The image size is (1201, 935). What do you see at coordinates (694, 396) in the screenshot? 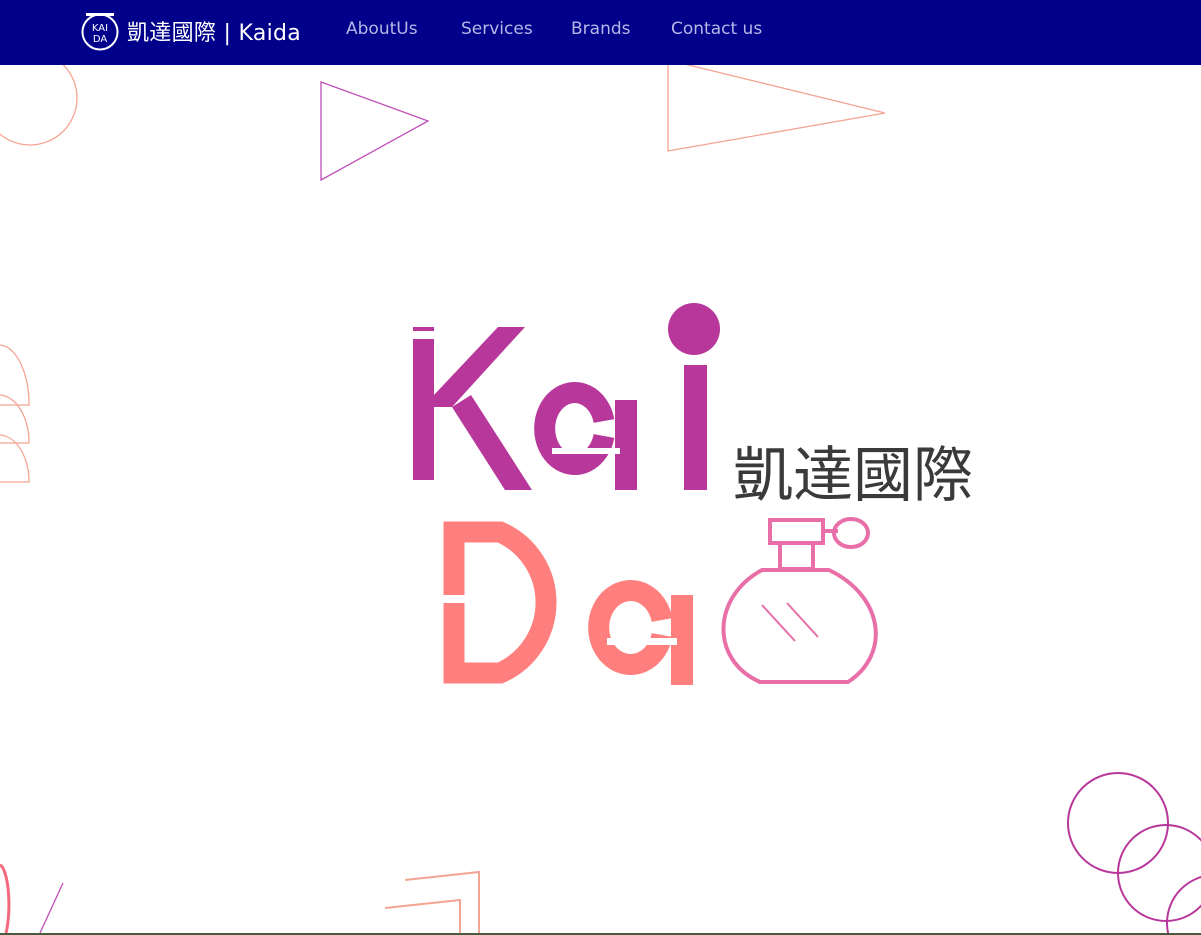
I see `logo-letter-i` at bounding box center [694, 396].